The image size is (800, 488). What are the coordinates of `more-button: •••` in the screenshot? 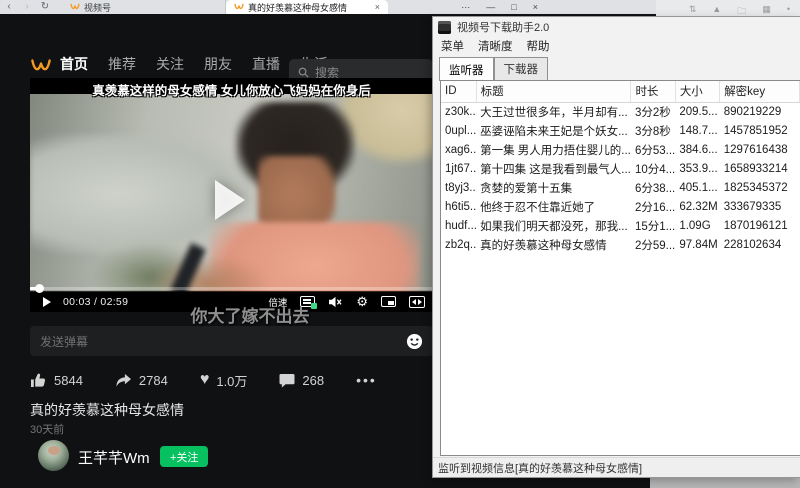 It's located at (366, 380).